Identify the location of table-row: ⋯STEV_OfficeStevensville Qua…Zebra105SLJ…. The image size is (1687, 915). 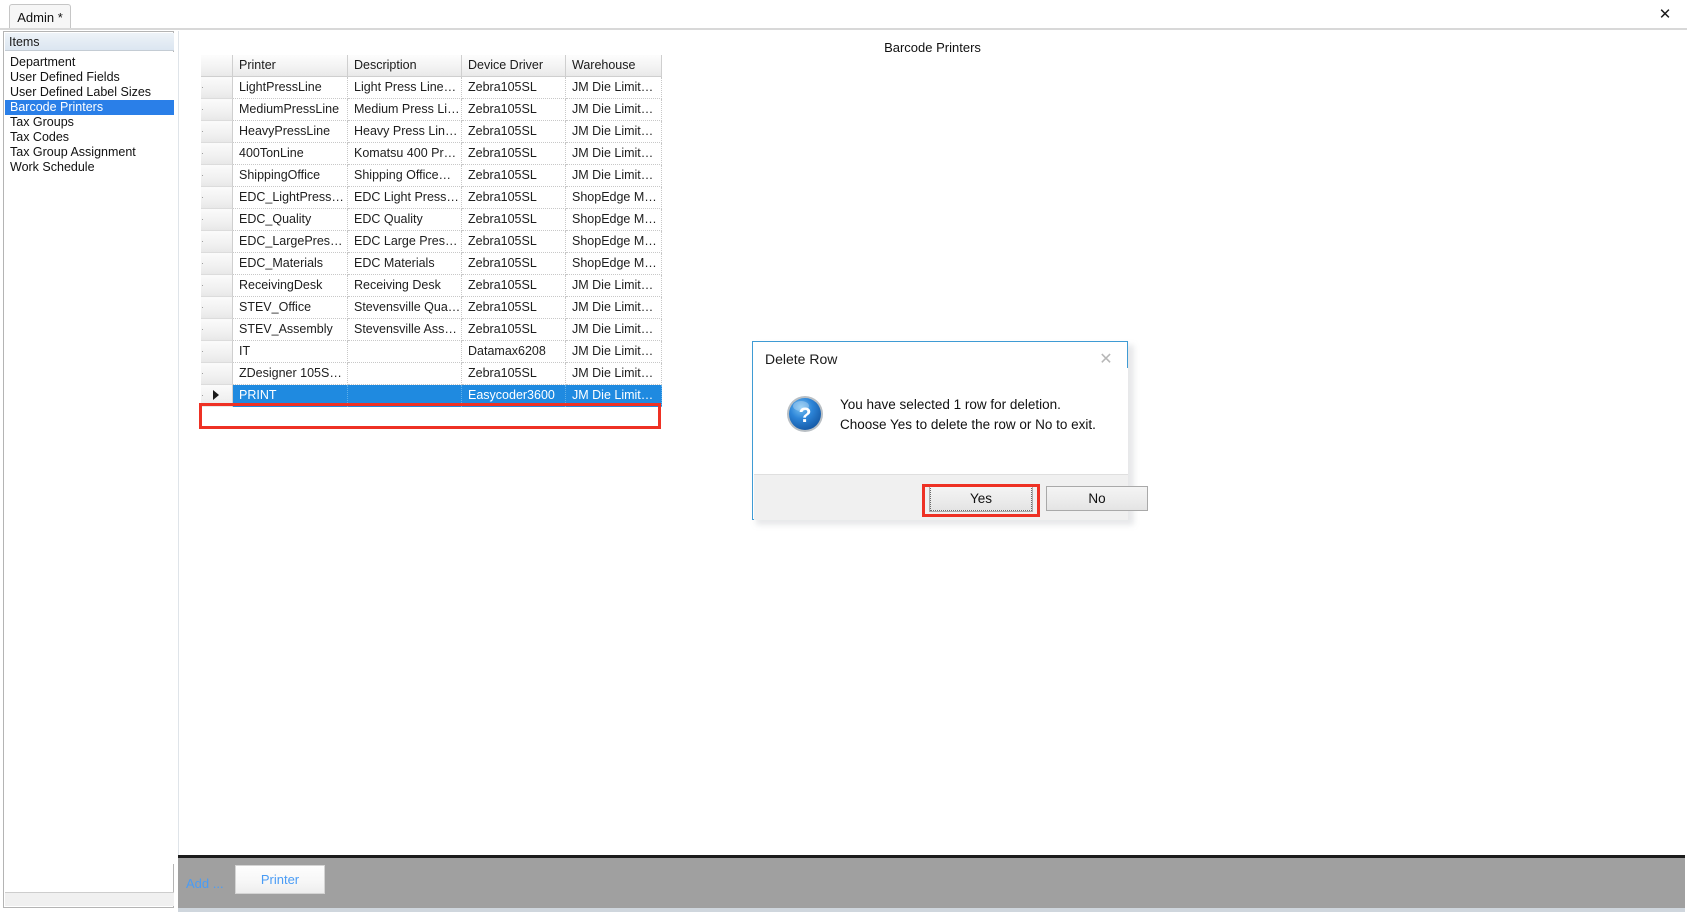
(443, 308).